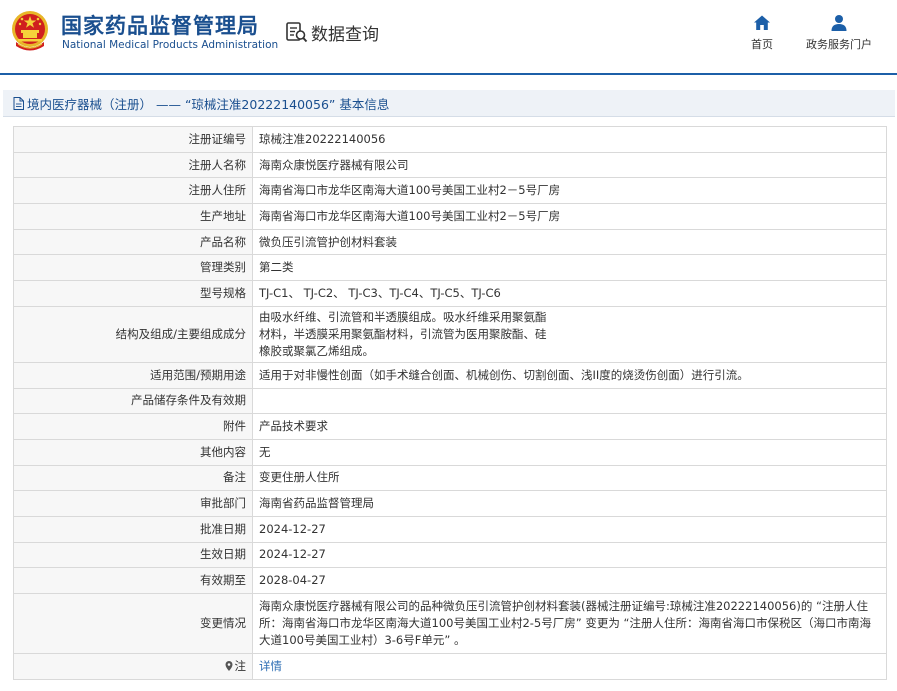 The width and height of the screenshot is (897, 691). Describe the element at coordinates (133, 666) in the screenshot. I see `field-label: 注` at that location.